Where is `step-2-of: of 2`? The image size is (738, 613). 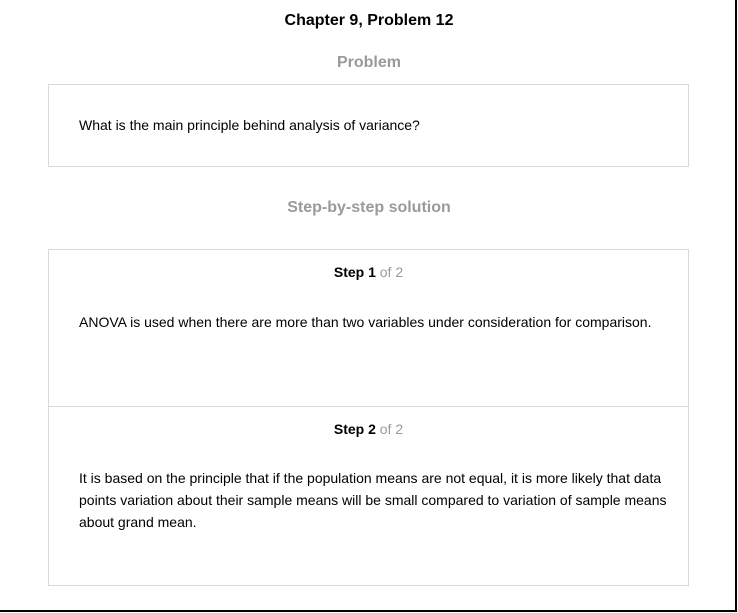 step-2-of: of 2 is located at coordinates (391, 429).